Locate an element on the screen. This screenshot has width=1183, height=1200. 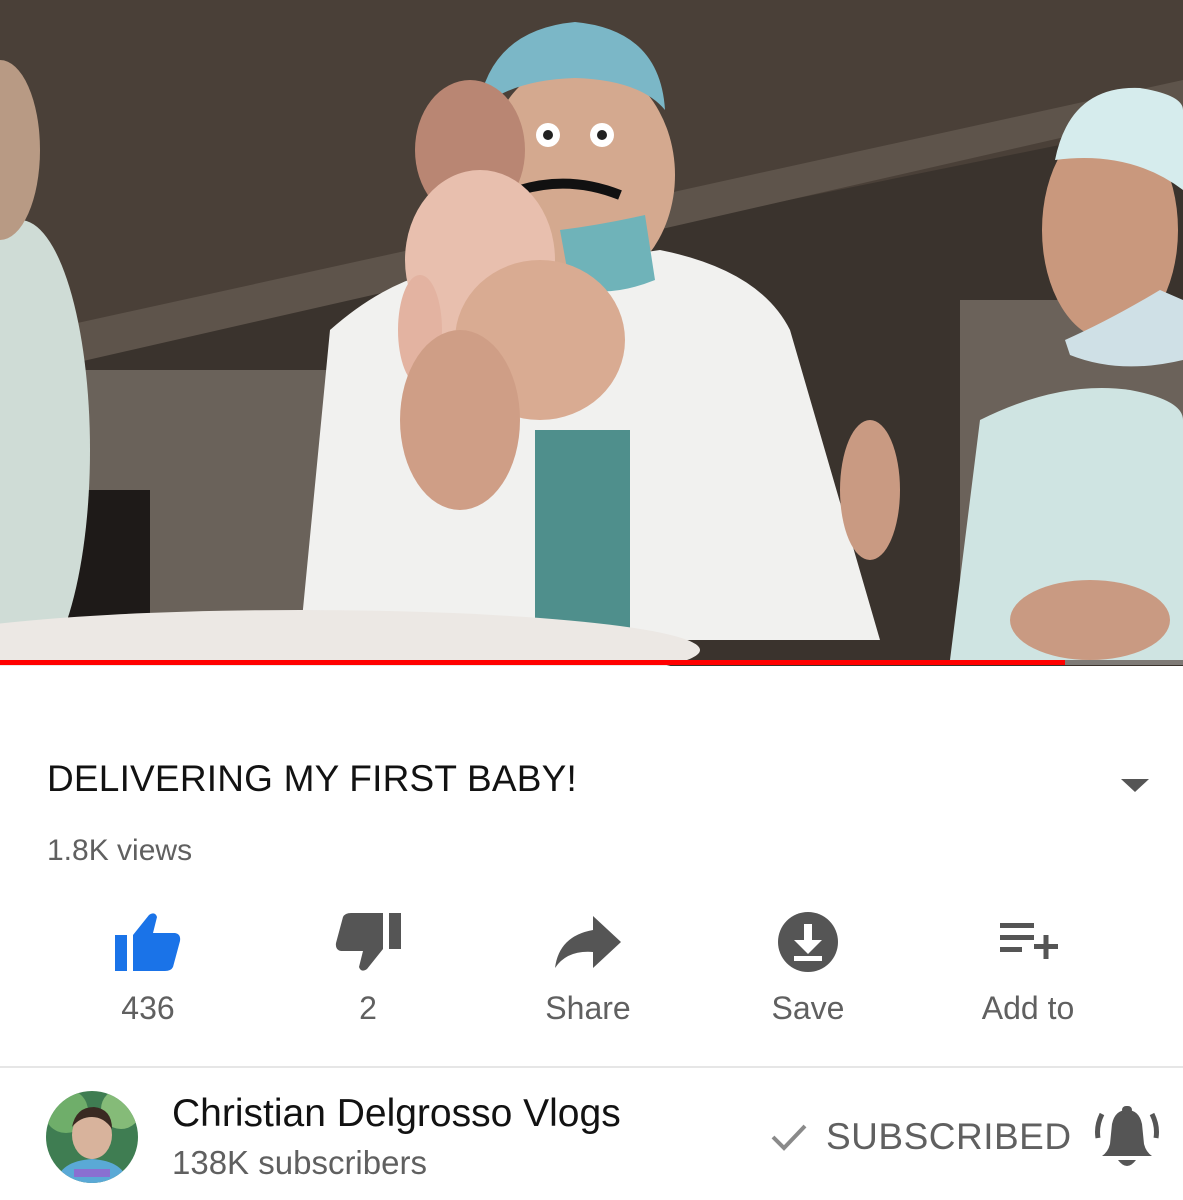
subscribed-label: SUBSCRIBED is located at coordinates (949, 1136).